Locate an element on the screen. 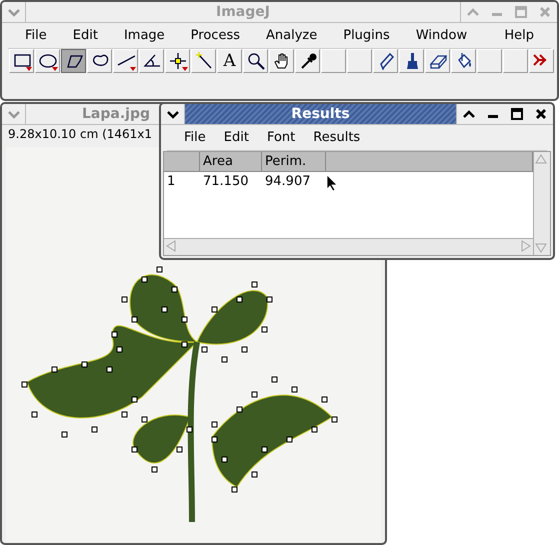 This screenshot has width=559, height=545. window-title: Lapa.jpg is located at coordinates (116, 114).